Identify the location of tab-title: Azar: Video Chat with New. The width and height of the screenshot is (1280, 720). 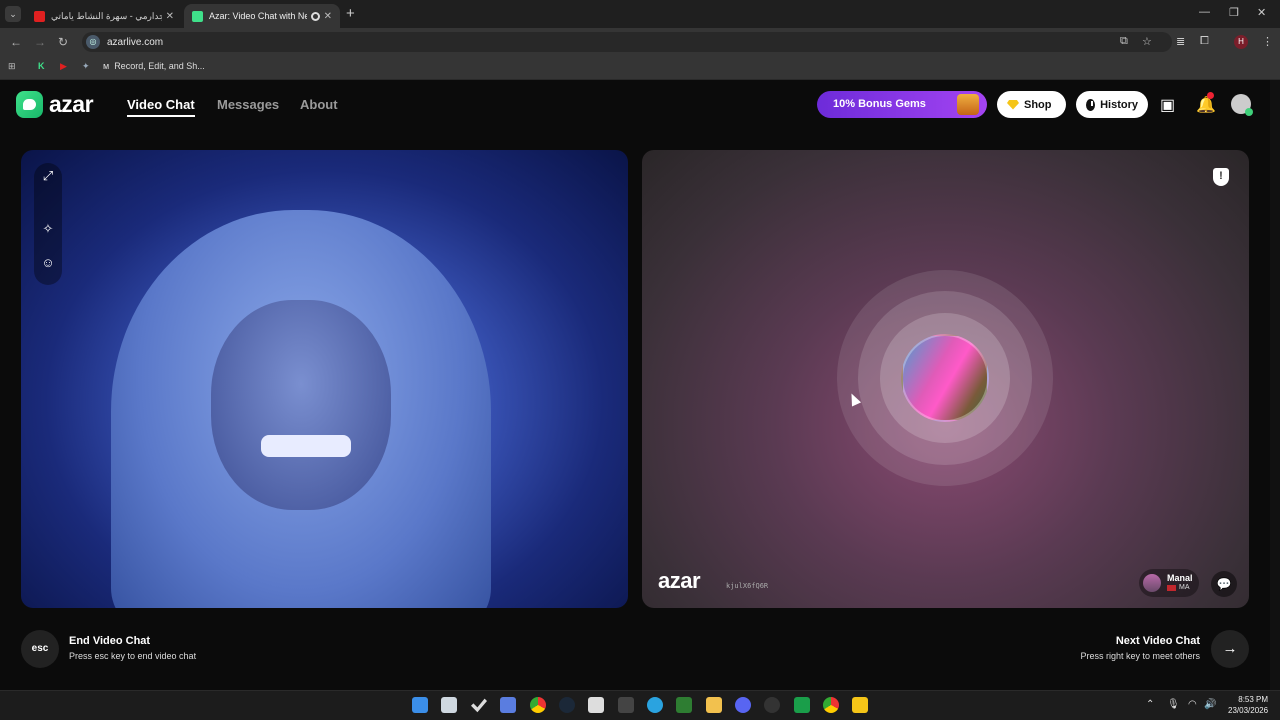
(258, 16).